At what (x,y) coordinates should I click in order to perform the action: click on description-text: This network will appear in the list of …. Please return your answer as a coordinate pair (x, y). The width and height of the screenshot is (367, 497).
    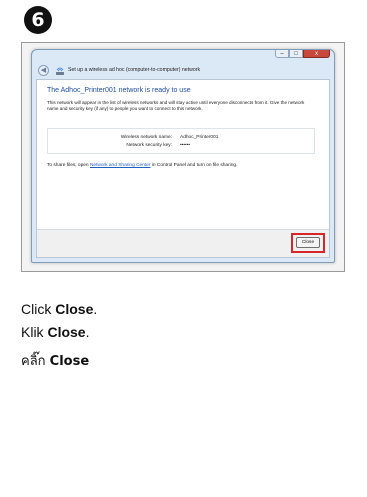
    Looking at the image, I should click on (176, 105).